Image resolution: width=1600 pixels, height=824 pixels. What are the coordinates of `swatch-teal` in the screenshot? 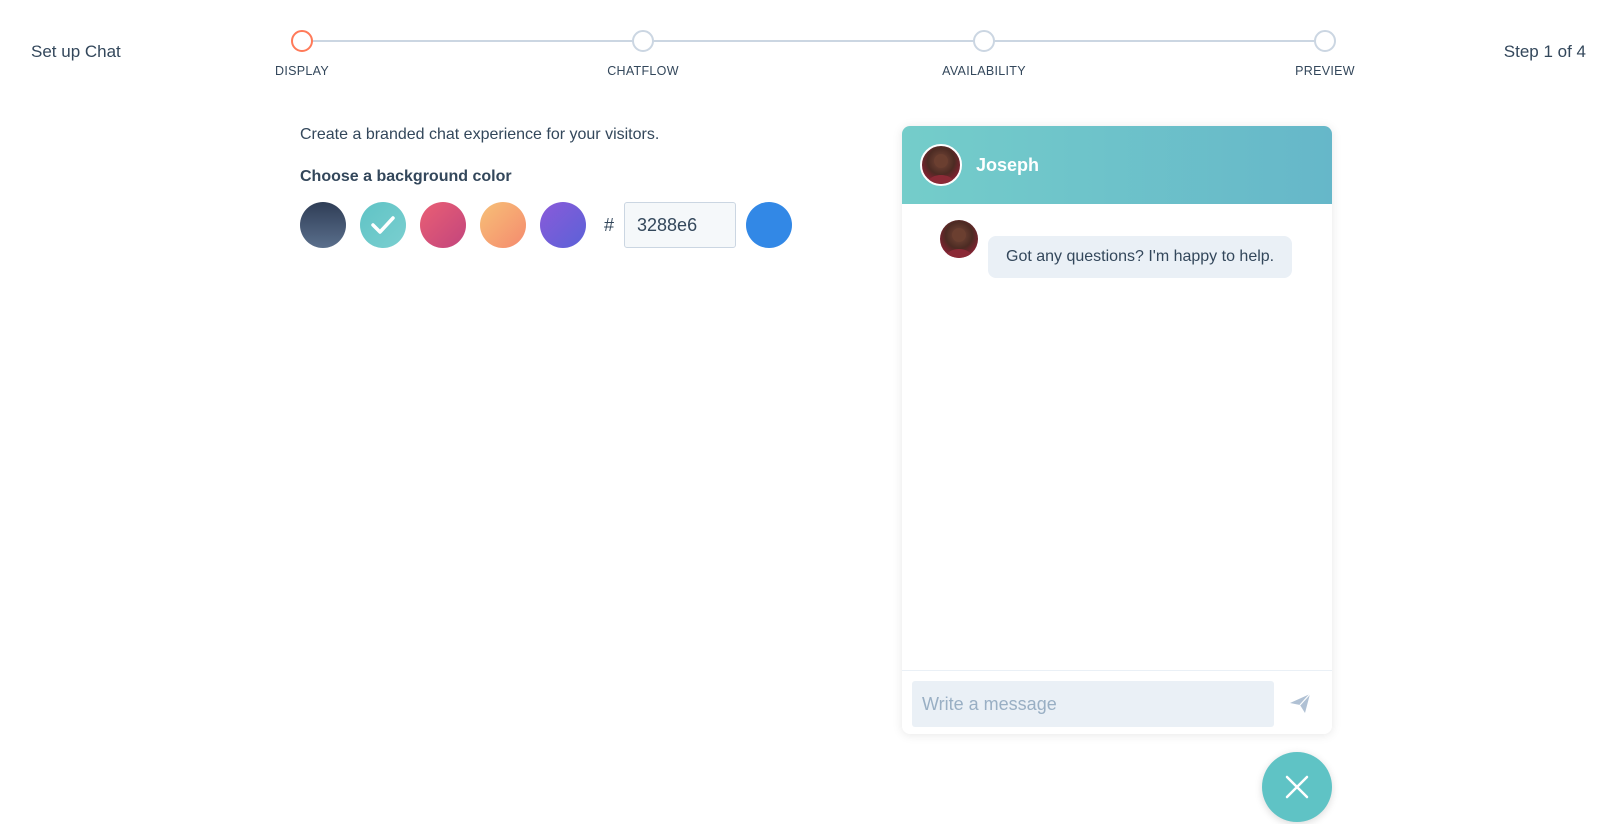 It's located at (383, 225).